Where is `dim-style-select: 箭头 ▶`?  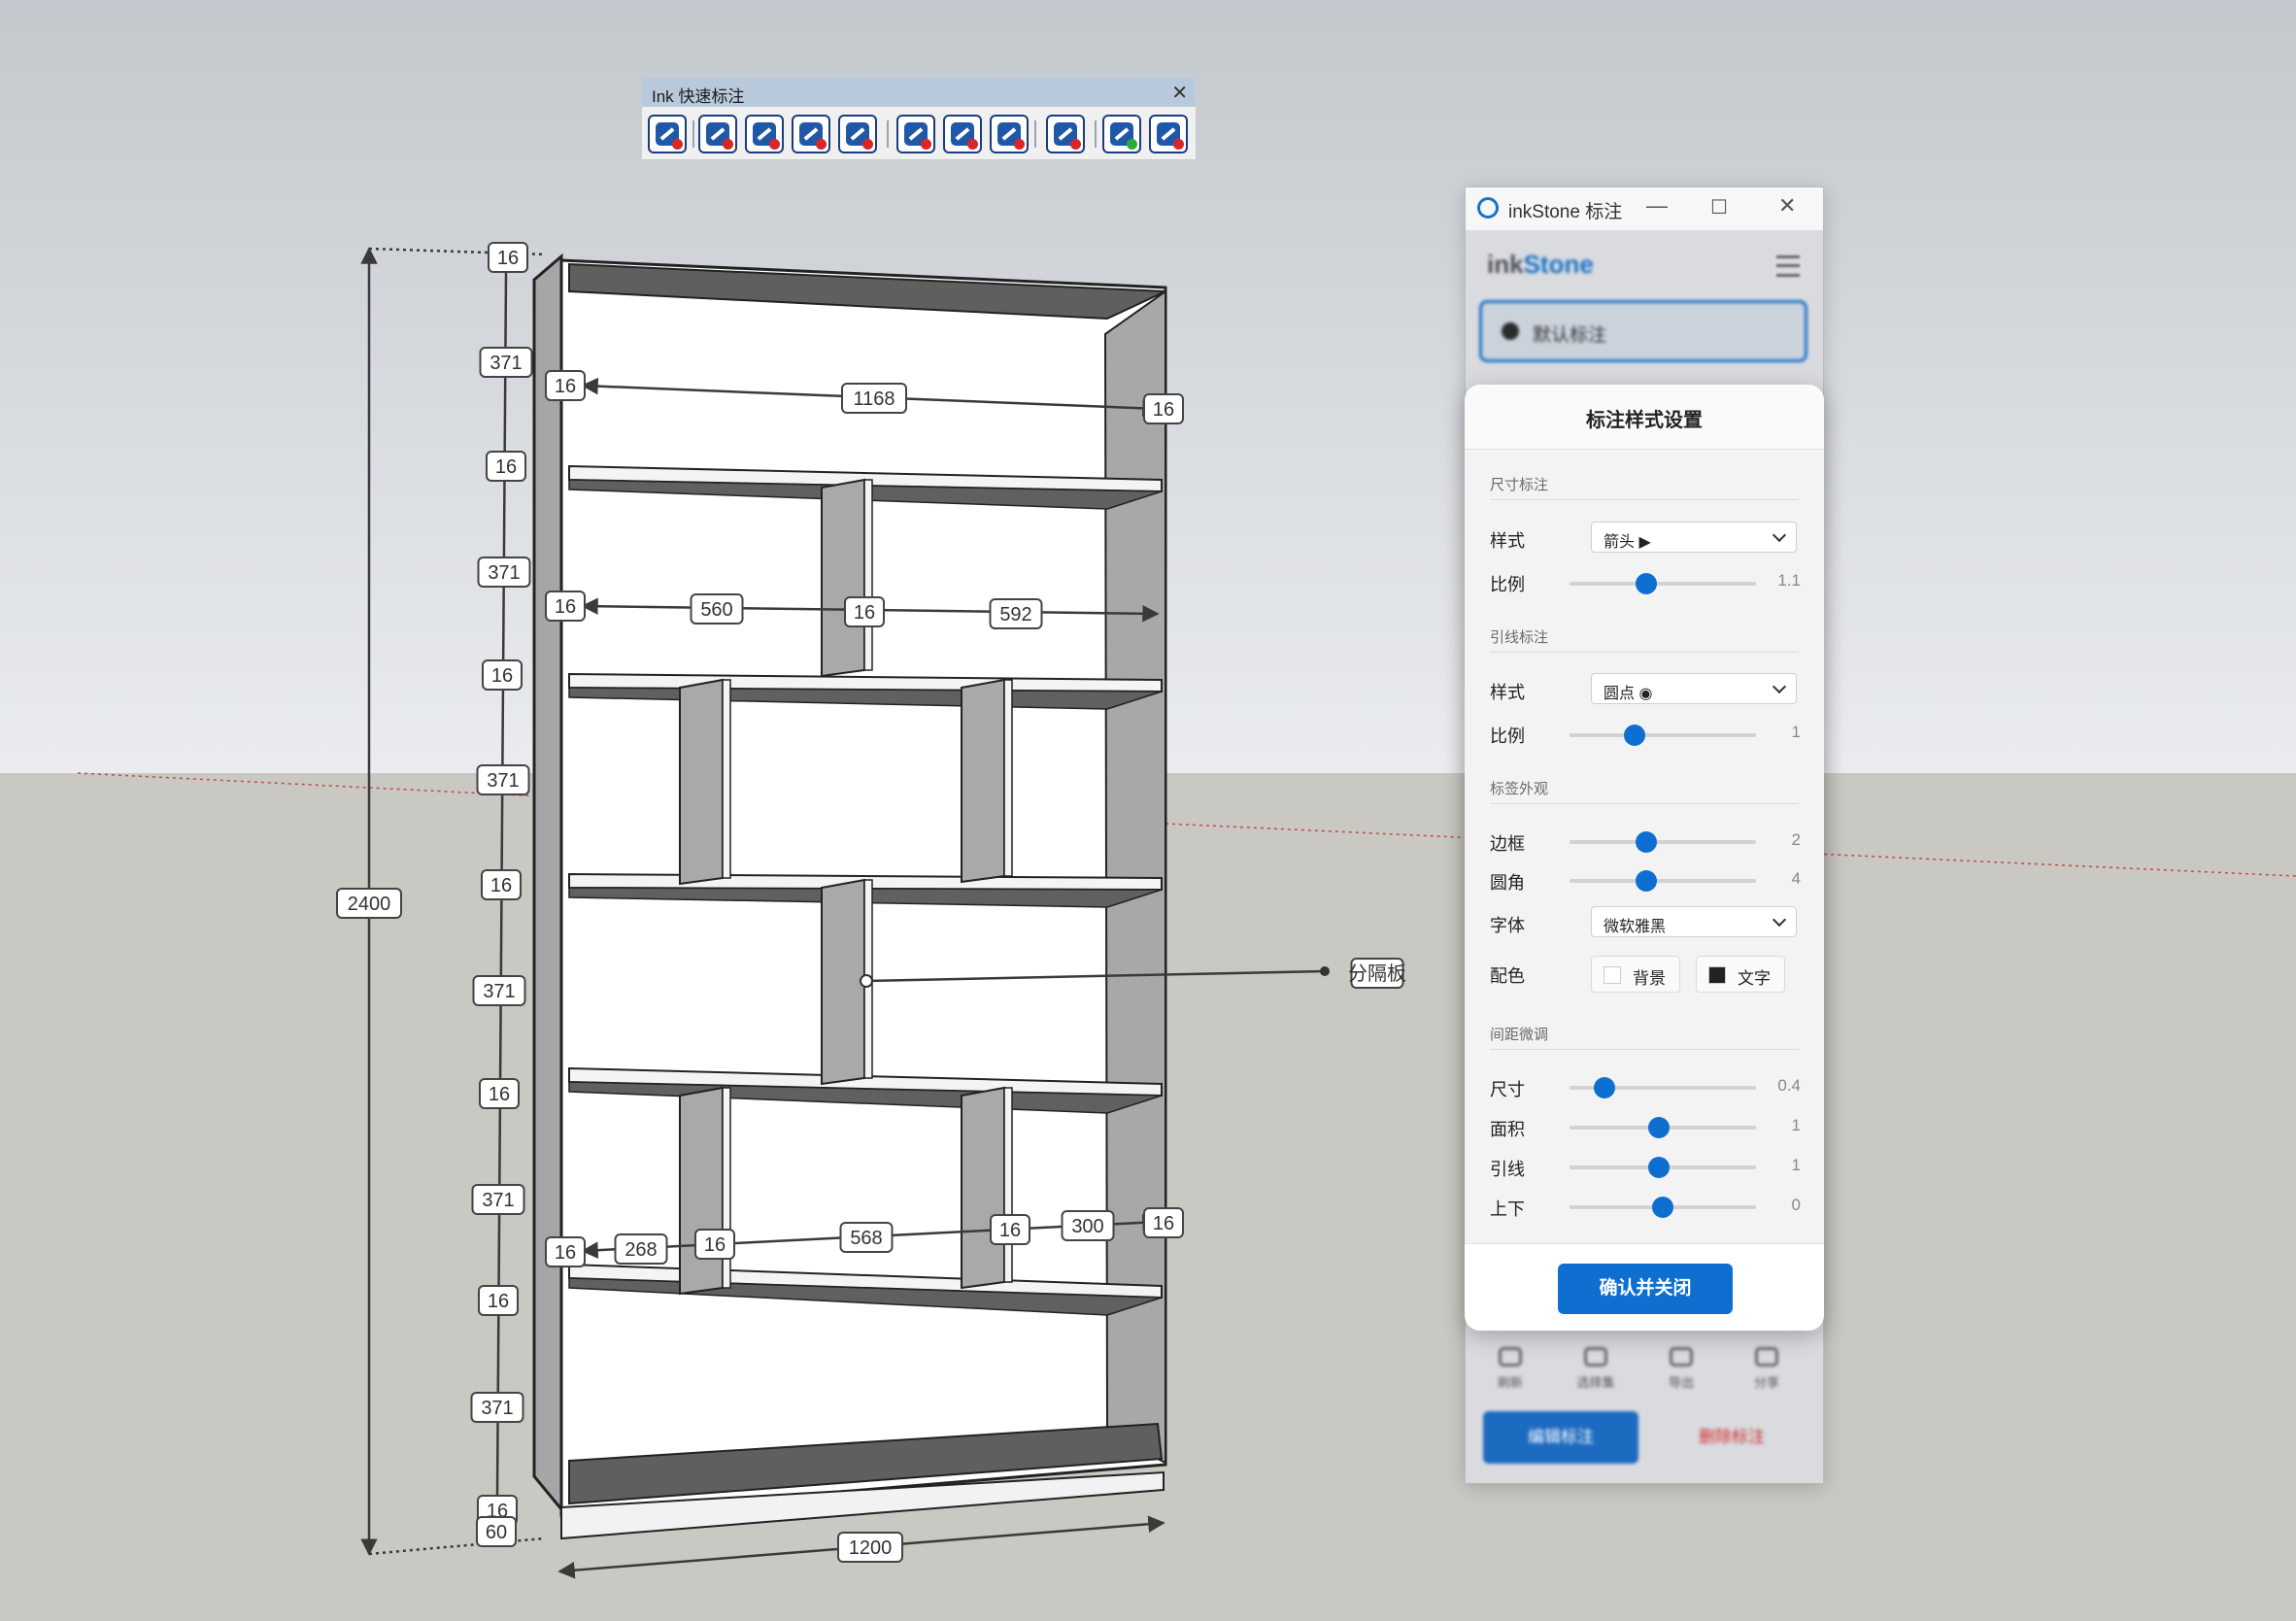 dim-style-select: 箭头 ▶ is located at coordinates (1694, 537).